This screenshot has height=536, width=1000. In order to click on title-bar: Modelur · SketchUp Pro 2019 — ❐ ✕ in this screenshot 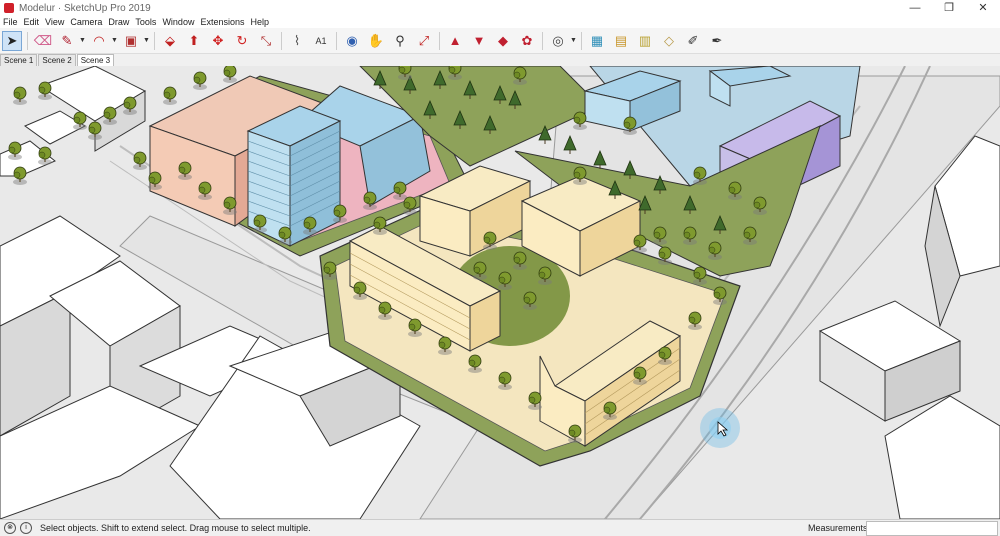, I will do `click(500, 8)`.